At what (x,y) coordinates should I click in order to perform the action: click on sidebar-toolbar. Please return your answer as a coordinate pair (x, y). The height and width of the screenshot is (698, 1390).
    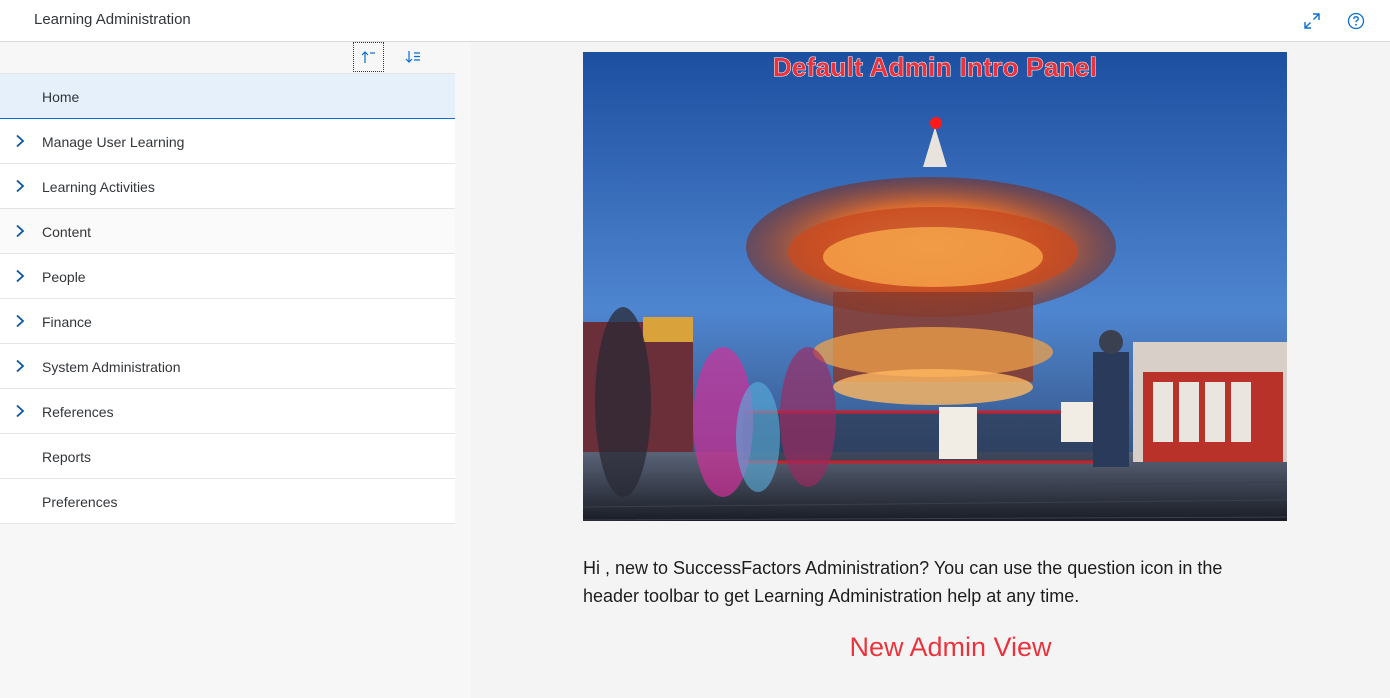
    Looking at the image, I should click on (227, 58).